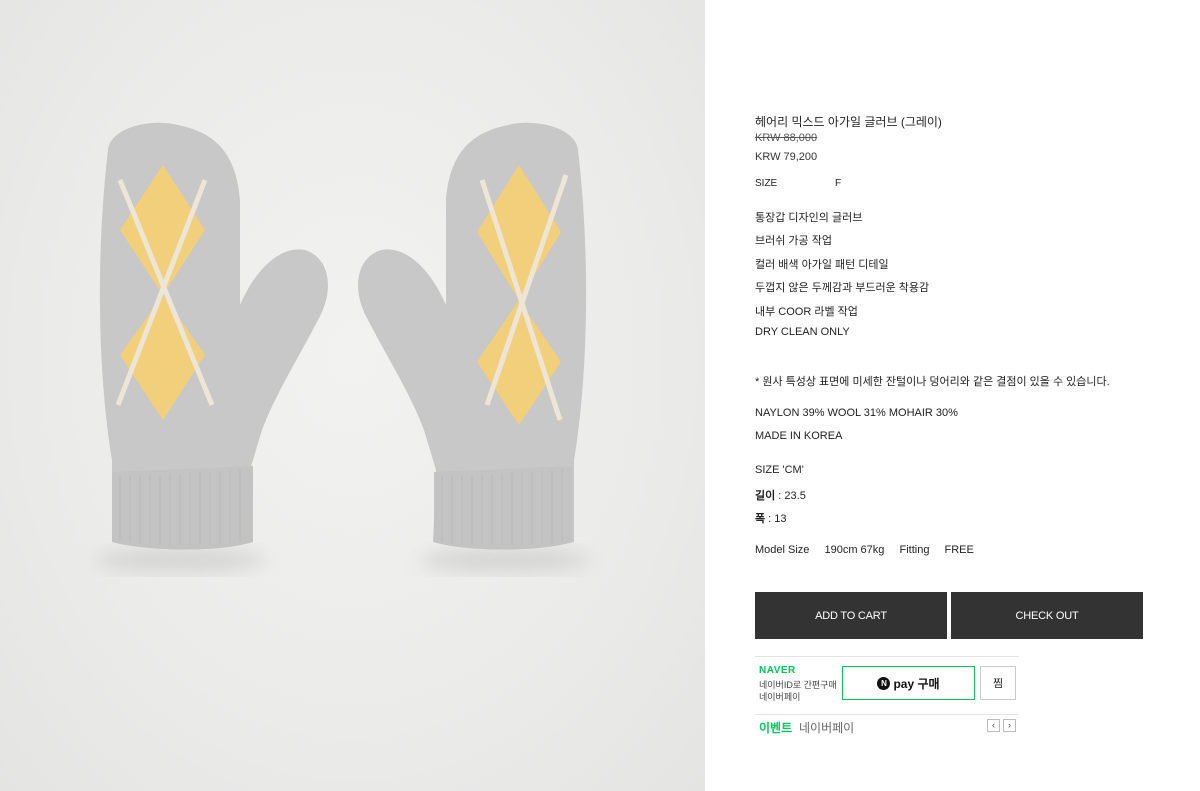 This screenshot has height=791, width=1200. I want to click on feature-item: 브러쉬 가공 작업, so click(793, 241).